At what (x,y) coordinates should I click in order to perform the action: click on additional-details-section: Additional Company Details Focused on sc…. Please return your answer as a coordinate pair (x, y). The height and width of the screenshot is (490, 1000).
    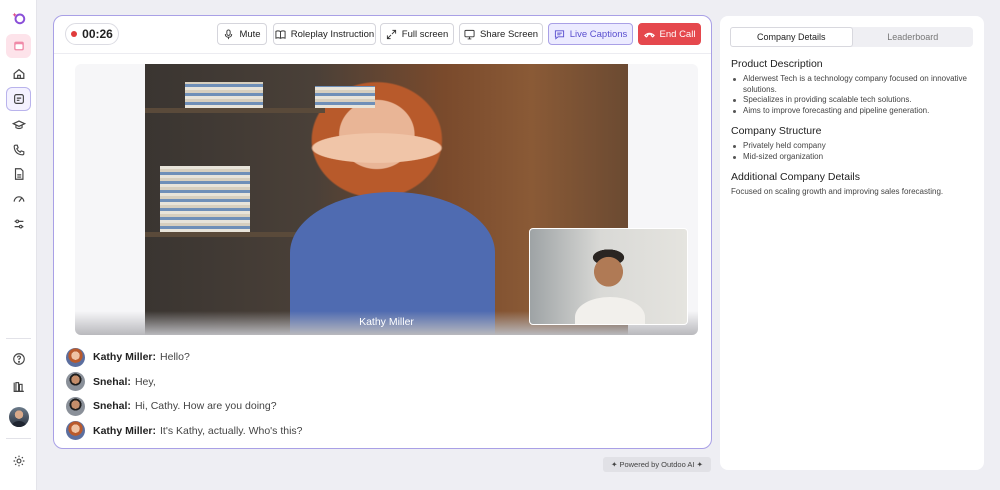
    Looking at the image, I should click on (851, 184).